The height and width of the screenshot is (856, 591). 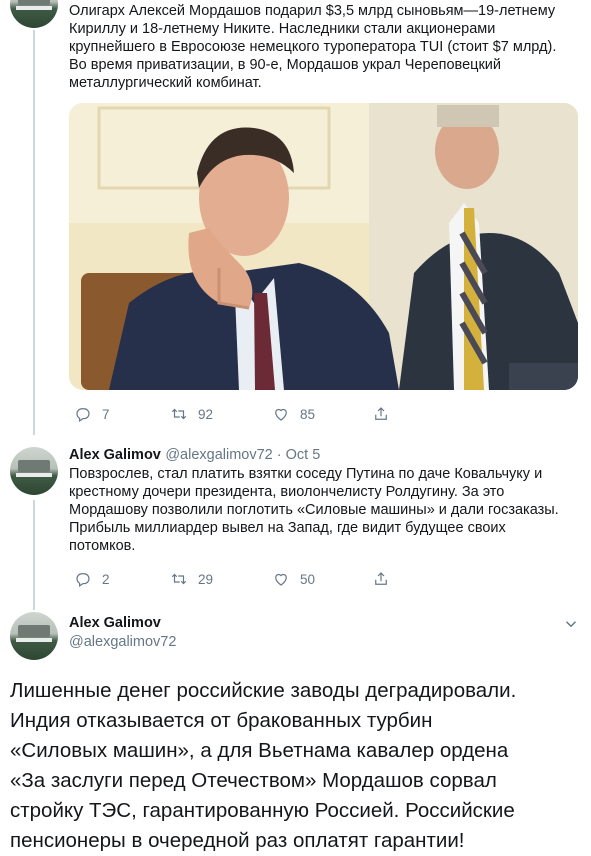 I want to click on tweet-header: Alex Galimov @alexgalimov72 · Oct 5, so click(x=194, y=455).